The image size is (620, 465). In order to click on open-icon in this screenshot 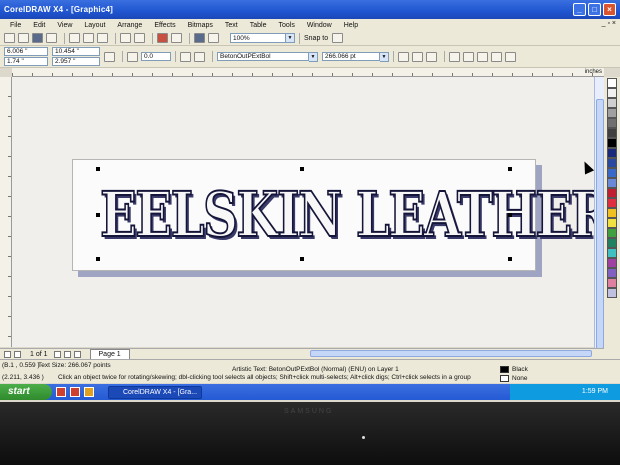, I will do `click(23, 38)`.